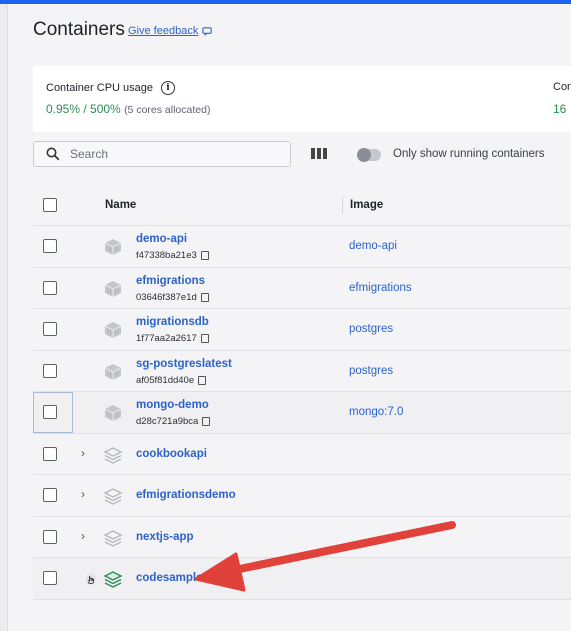  I want to click on cpu-cores-note: (5 cores allocated), so click(167, 110).